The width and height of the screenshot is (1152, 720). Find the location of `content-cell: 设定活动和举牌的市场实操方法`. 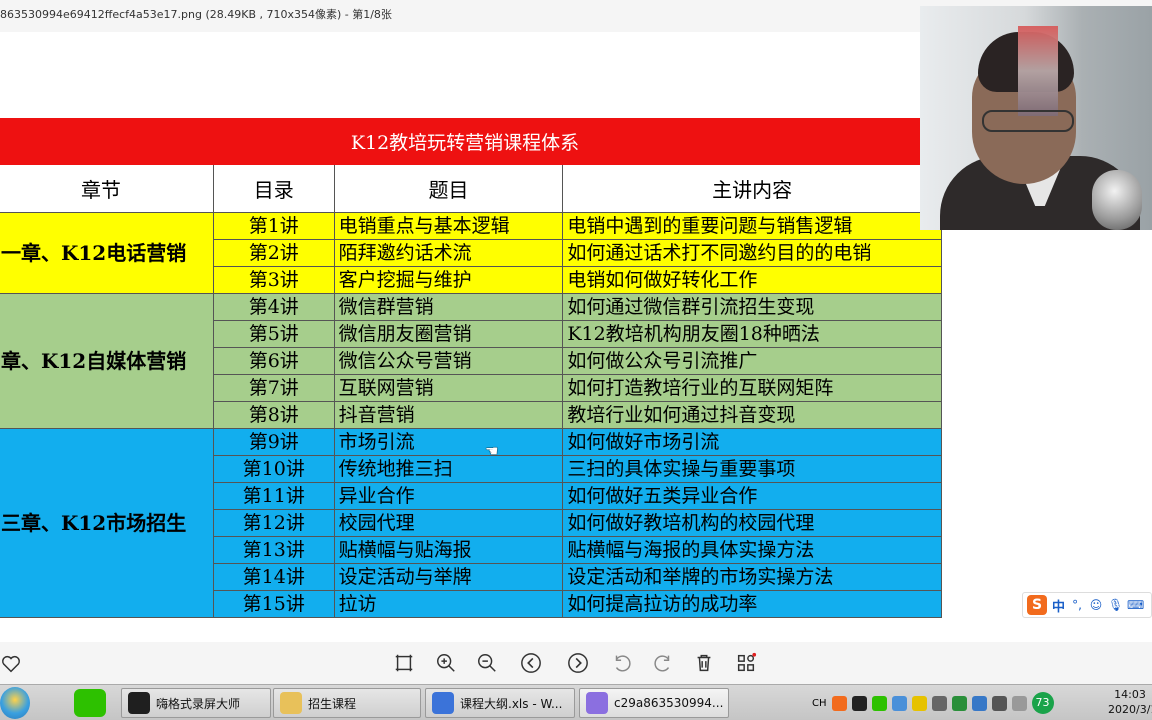

content-cell: 设定活动和举牌的市场实操方法 is located at coordinates (752, 577).